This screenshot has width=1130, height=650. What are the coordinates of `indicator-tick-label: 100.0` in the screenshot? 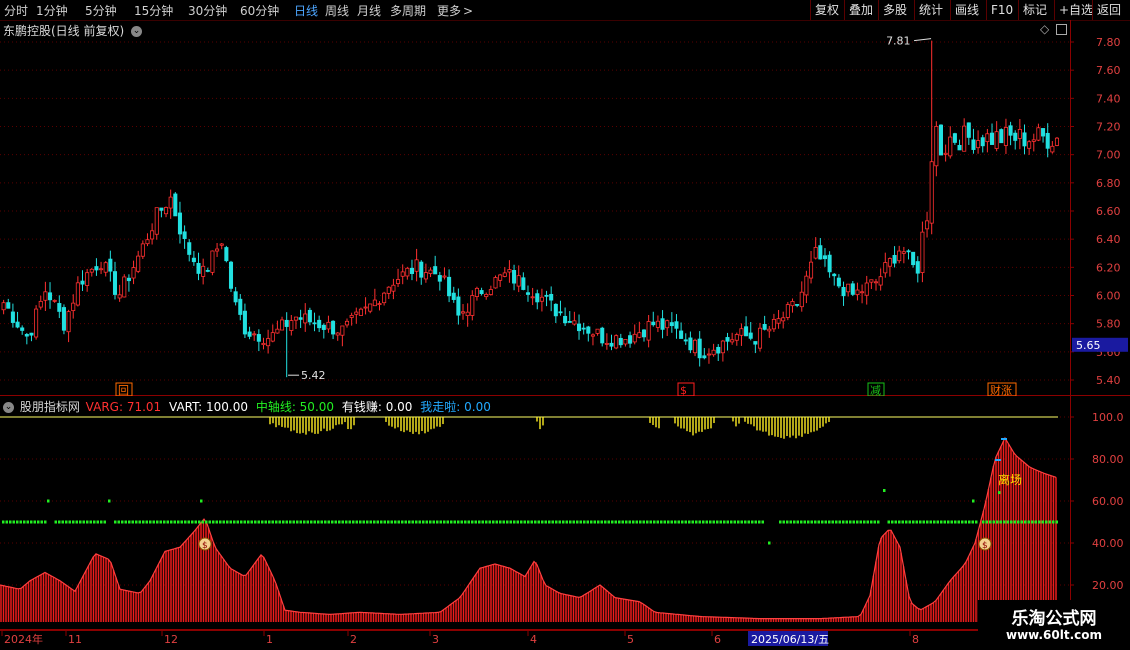 It's located at (1108, 417).